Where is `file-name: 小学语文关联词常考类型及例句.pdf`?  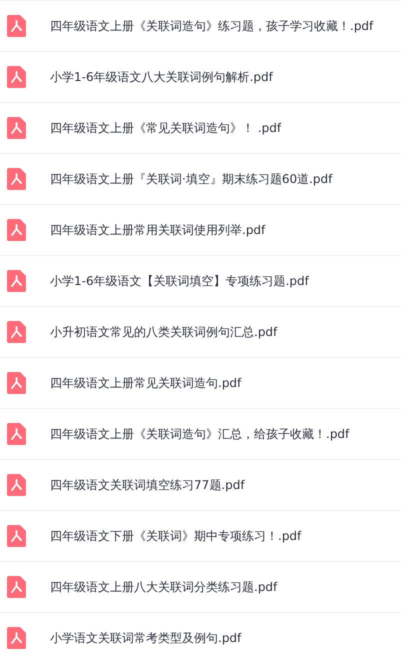
file-name: 小学语文关联词常考类型及例句.pdf is located at coordinates (146, 638).